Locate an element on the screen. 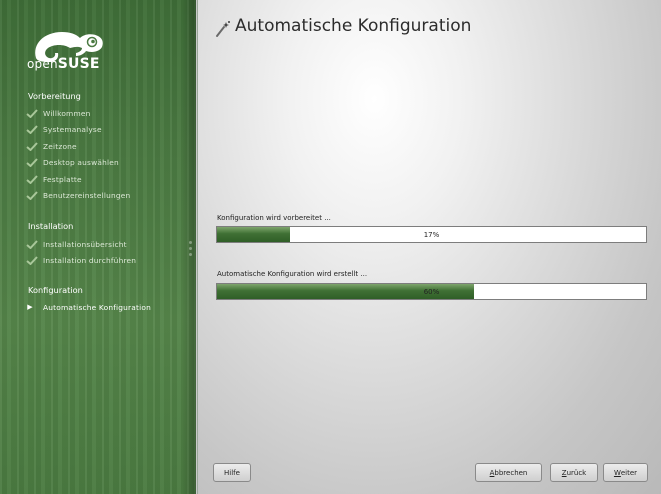 The width and height of the screenshot is (661, 494). progress-percent: 60% is located at coordinates (431, 292).